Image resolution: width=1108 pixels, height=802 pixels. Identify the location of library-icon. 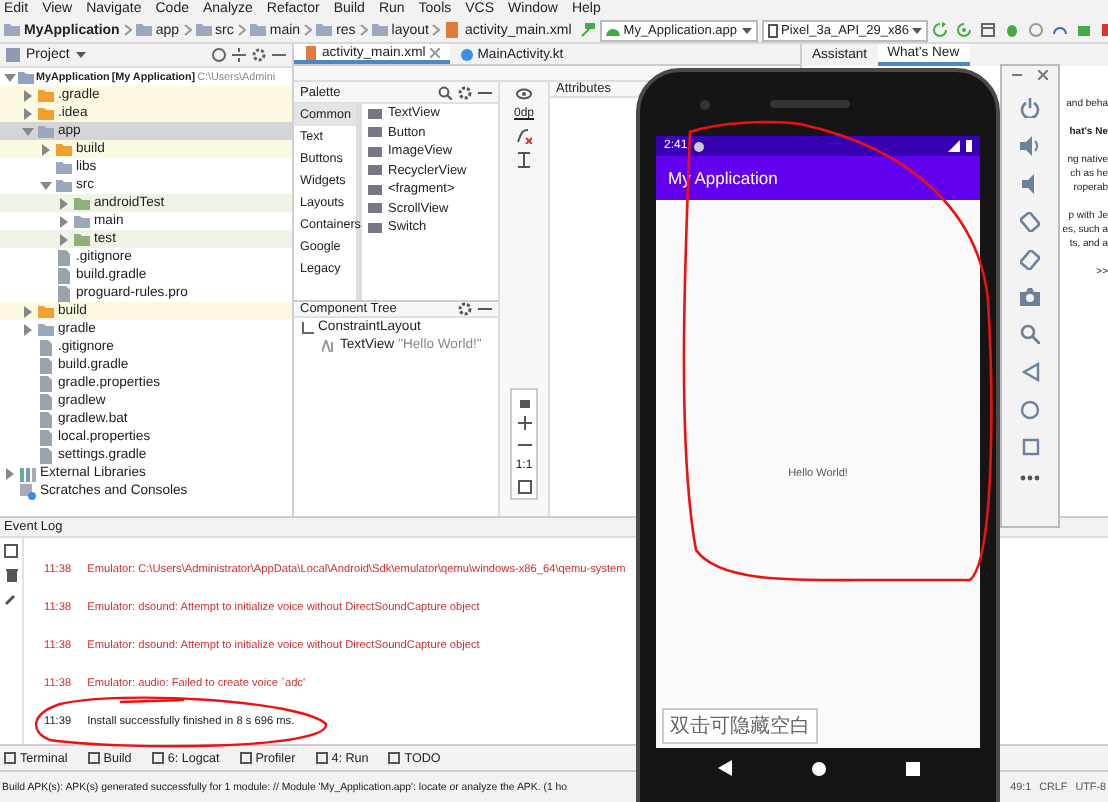
(28, 473).